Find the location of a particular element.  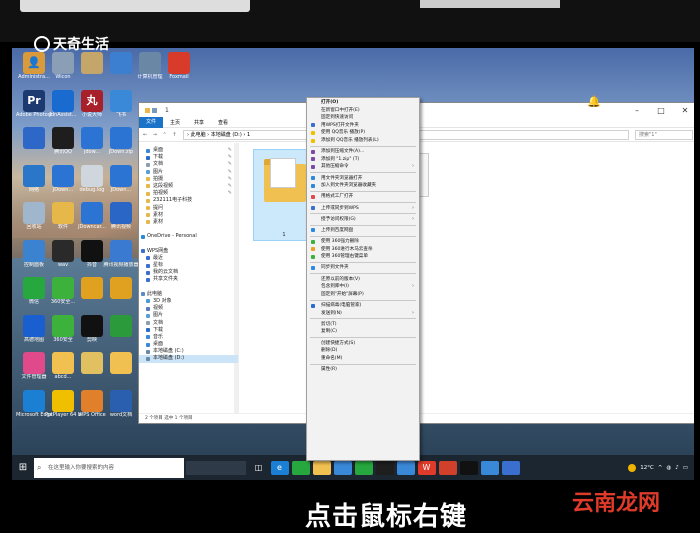

explorer-icon is located at coordinates (321, 467).